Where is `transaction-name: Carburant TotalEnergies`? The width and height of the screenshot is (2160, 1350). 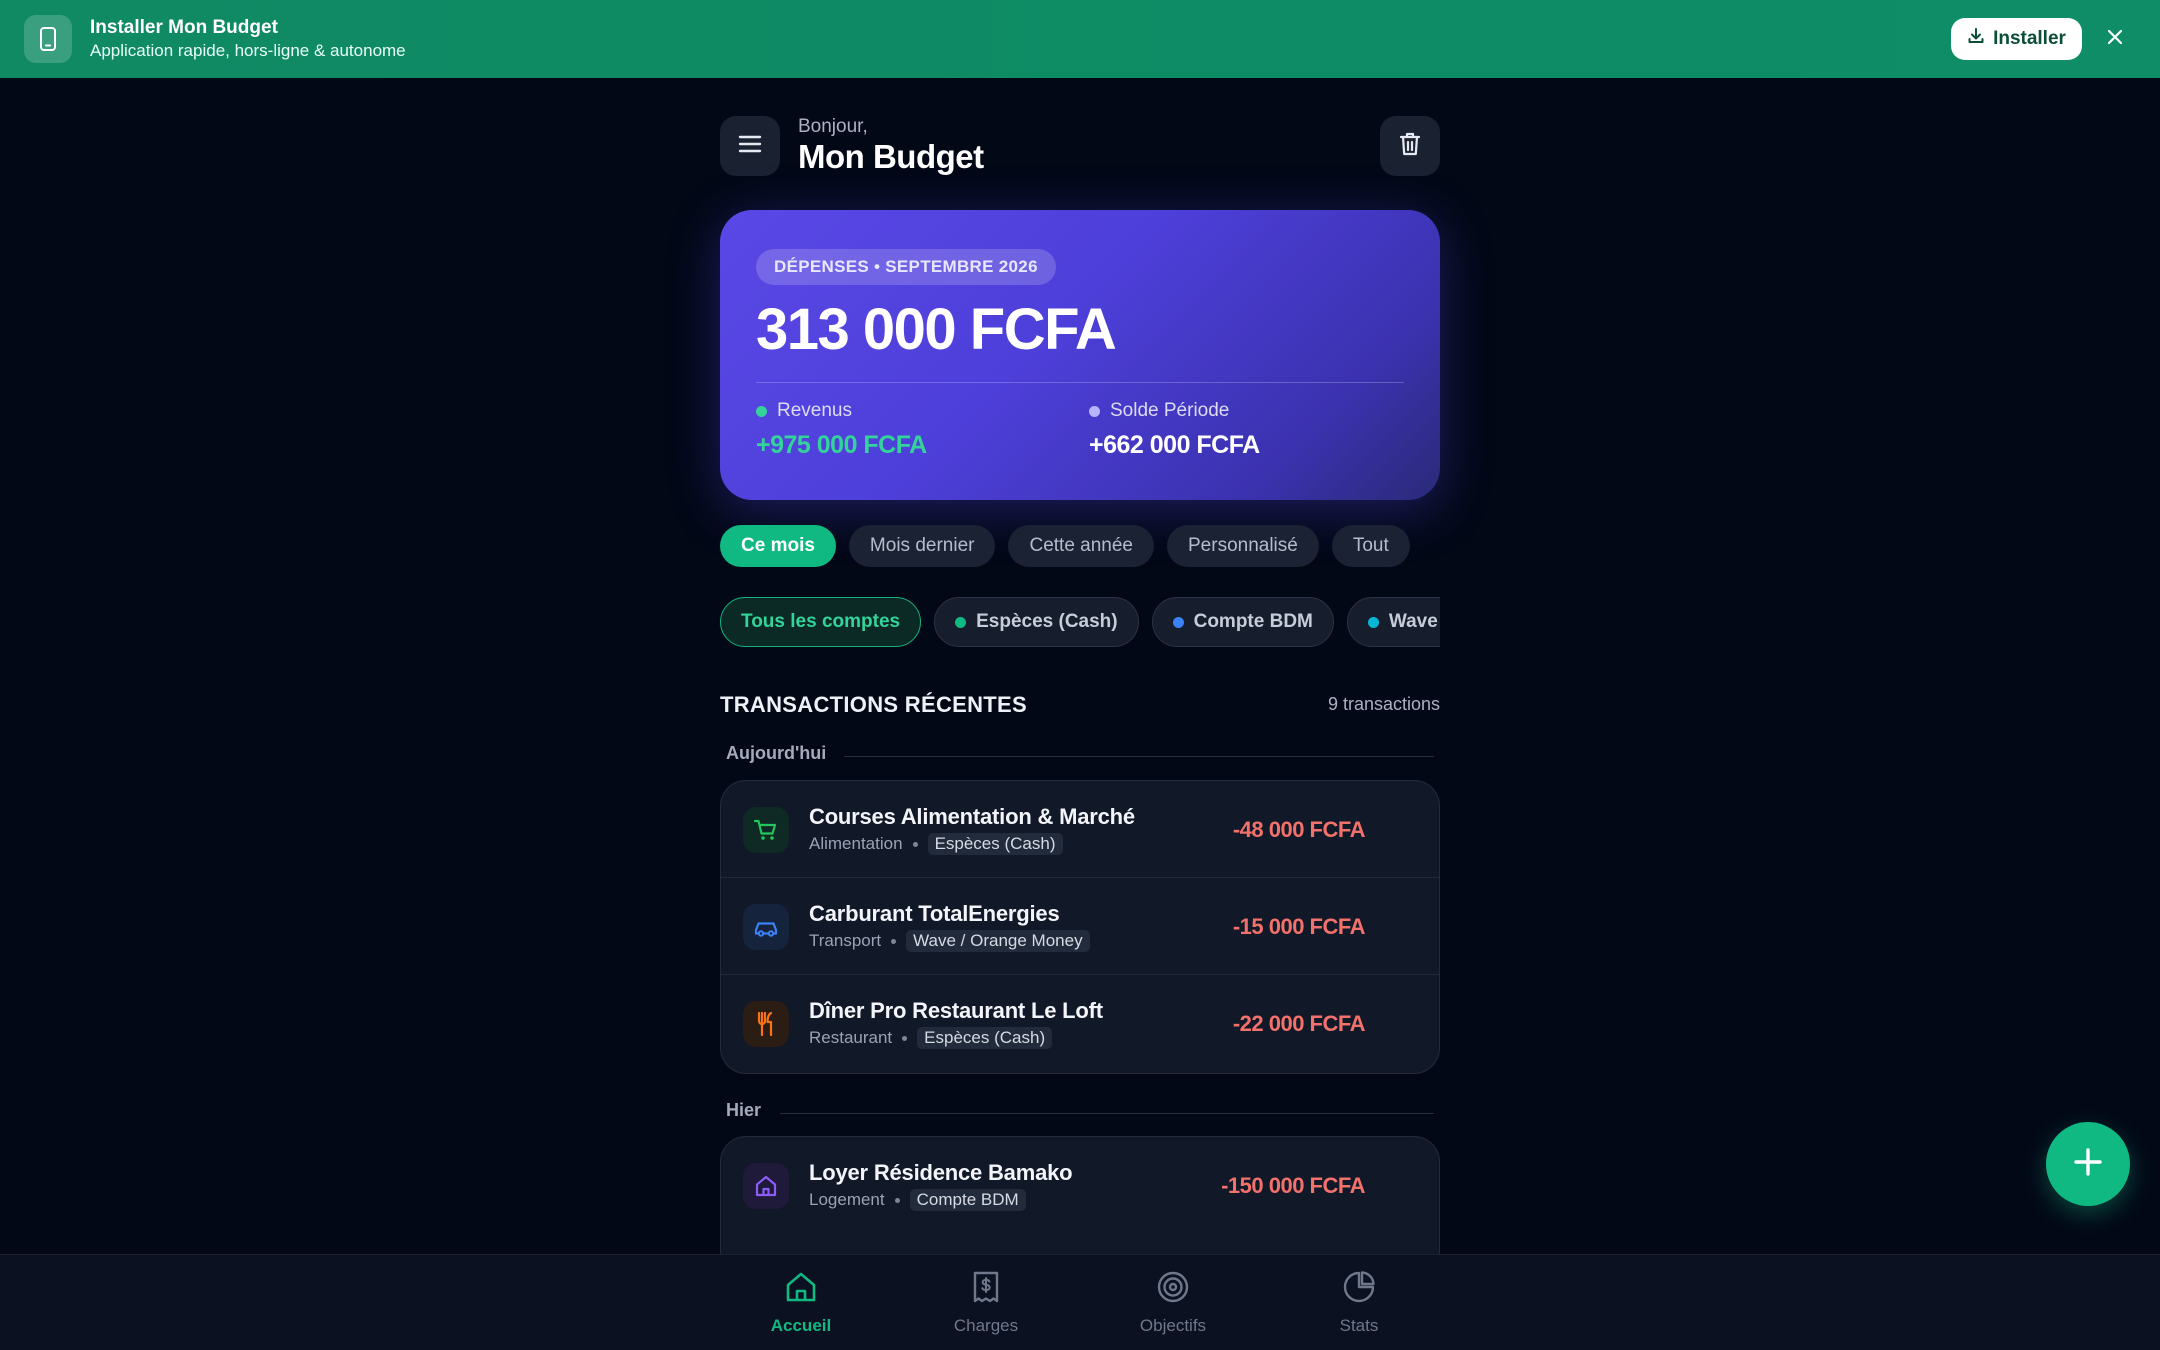
transaction-name: Carburant TotalEnergies is located at coordinates (934, 913).